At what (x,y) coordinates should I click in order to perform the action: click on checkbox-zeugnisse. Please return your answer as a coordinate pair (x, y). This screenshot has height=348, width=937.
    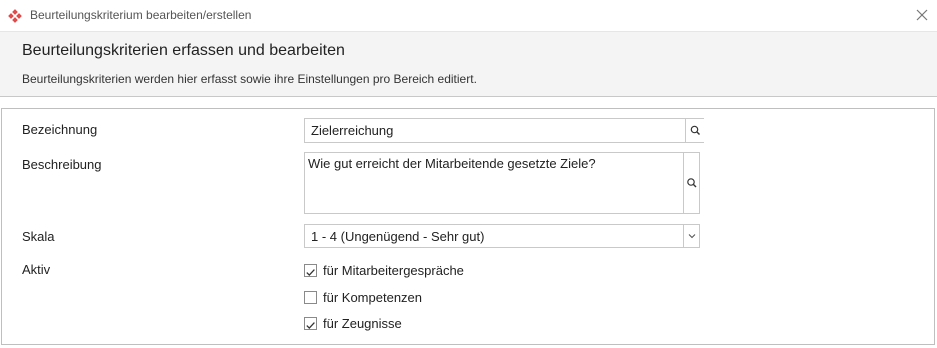
    Looking at the image, I should click on (310, 323).